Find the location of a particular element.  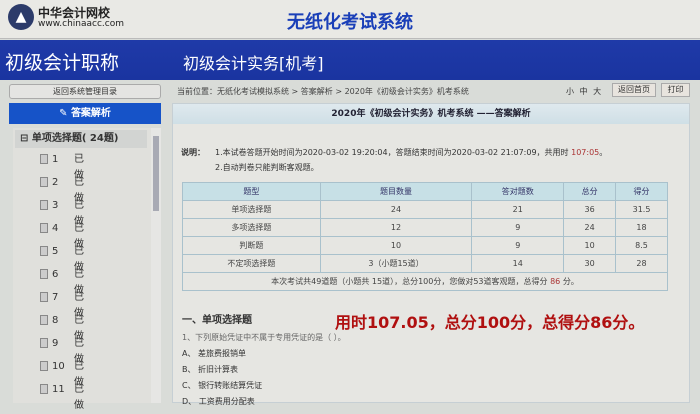

answer-option: D、 工资费用分配表 is located at coordinates (218, 401).